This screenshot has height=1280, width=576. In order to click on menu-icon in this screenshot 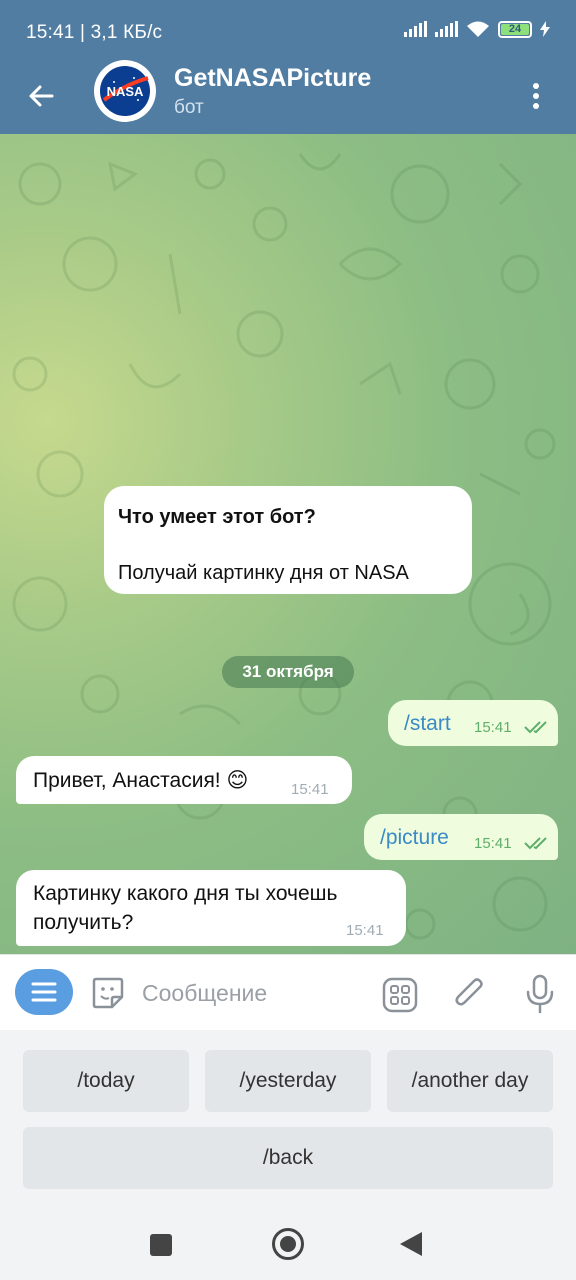, I will do `click(44, 992)`.